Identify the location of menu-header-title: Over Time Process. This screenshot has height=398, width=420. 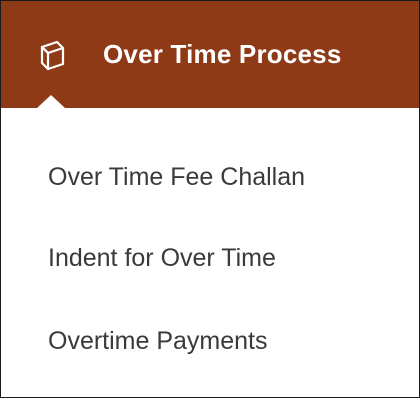
(222, 54).